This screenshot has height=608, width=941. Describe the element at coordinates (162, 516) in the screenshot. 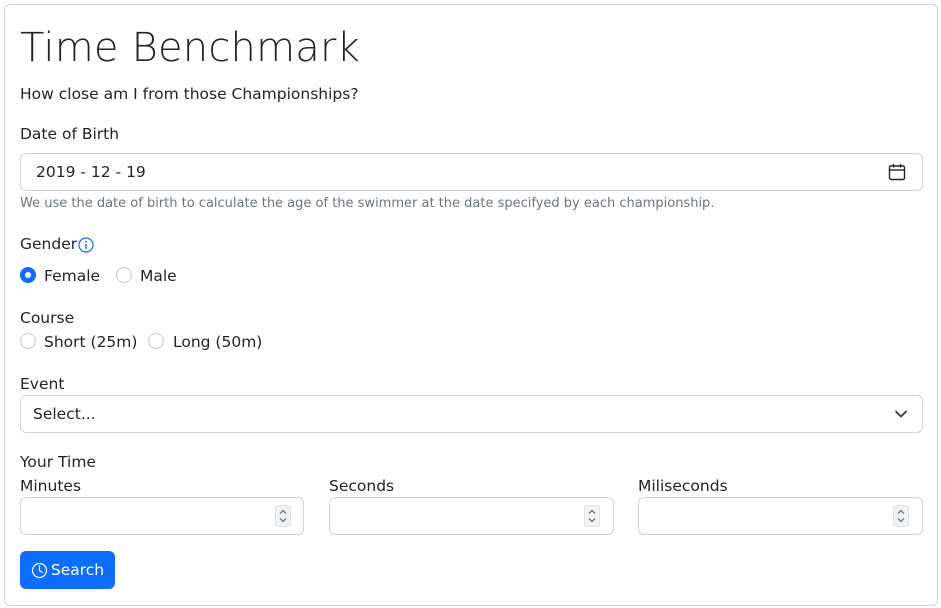

I see `minutes-input` at that location.